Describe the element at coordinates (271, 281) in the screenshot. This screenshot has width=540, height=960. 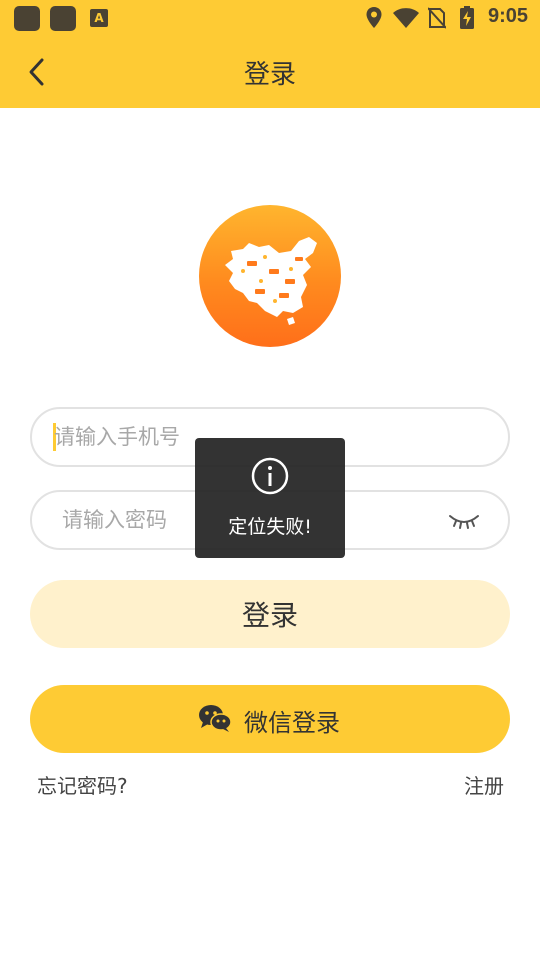
I see `china-map-icon` at that location.